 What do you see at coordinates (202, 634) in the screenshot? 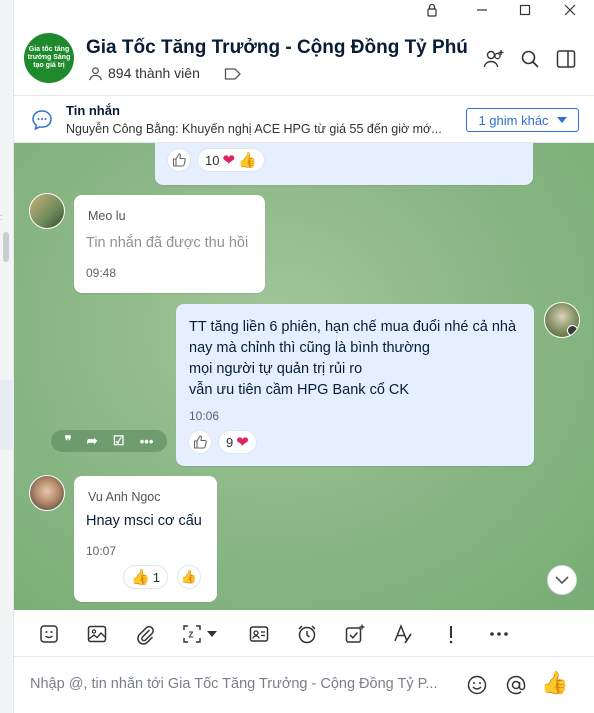
I see `screenshot-icon: Z` at bounding box center [202, 634].